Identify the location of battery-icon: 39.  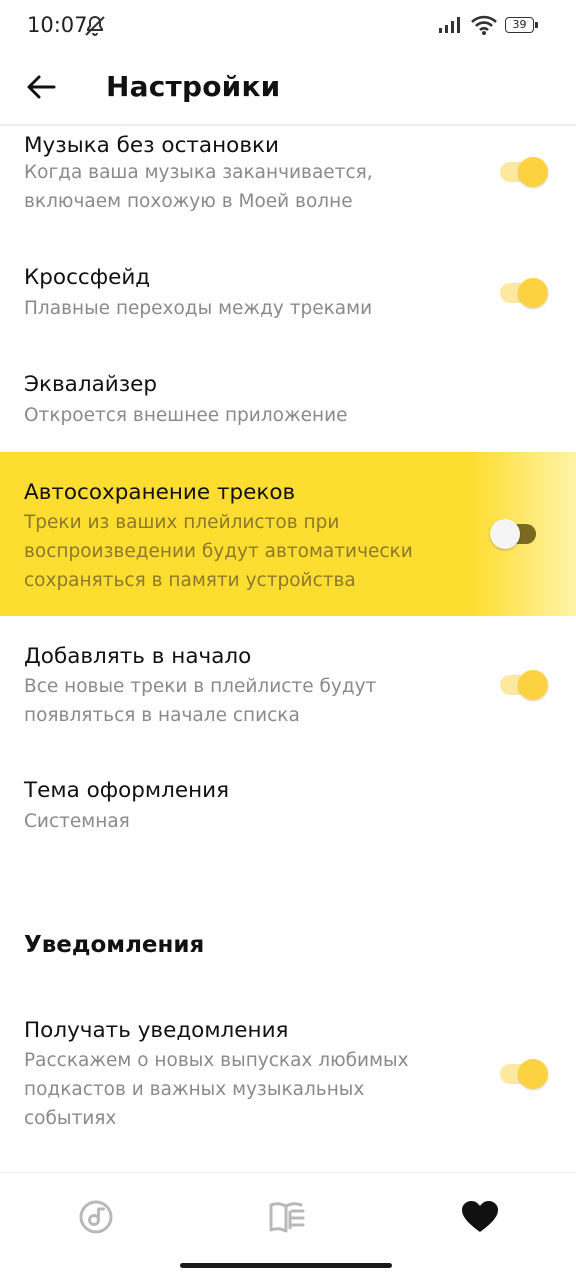
(521, 25).